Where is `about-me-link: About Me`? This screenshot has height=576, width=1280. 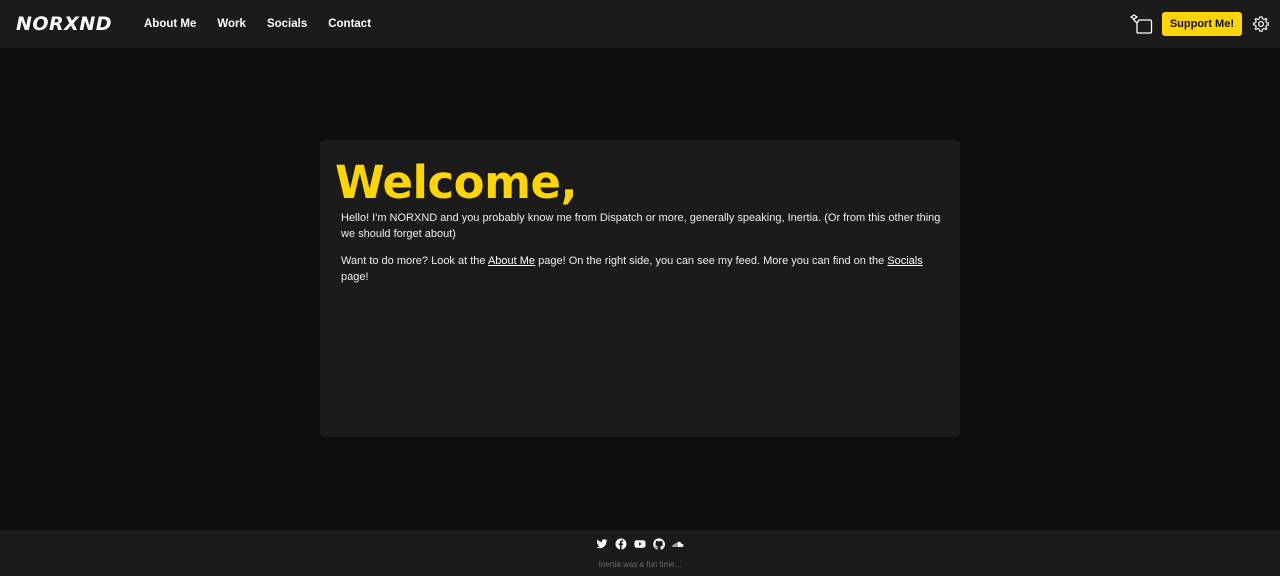 about-me-link: About Me is located at coordinates (511, 261).